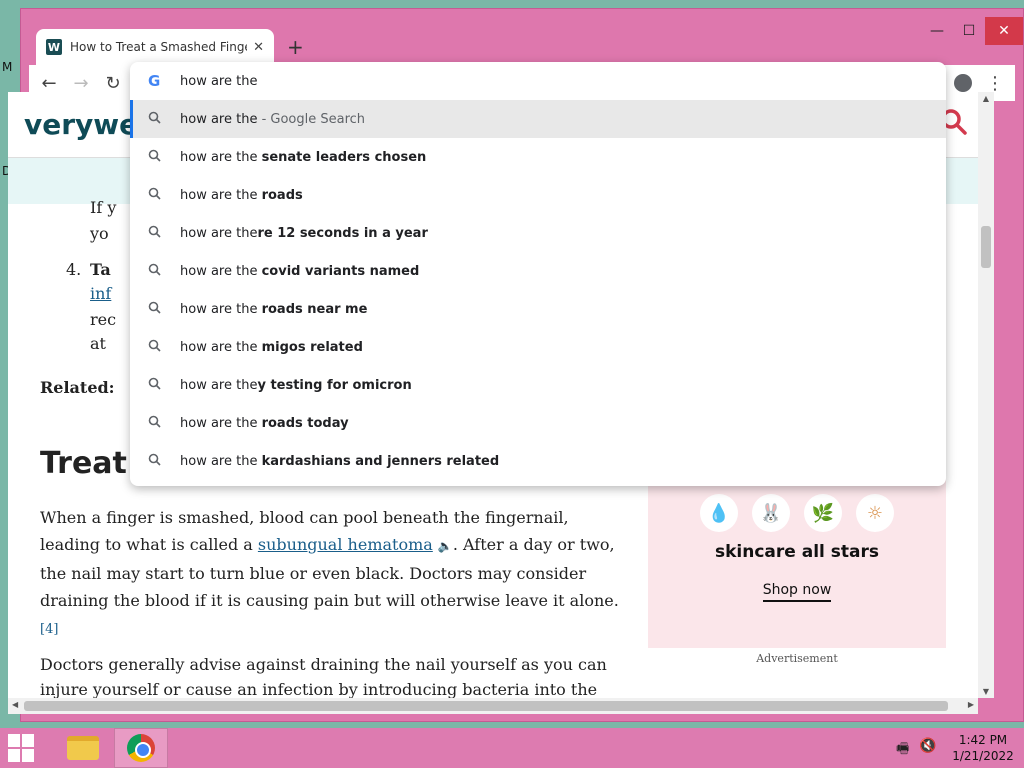  I want to click on shop-now-label: Shop now, so click(797, 592).